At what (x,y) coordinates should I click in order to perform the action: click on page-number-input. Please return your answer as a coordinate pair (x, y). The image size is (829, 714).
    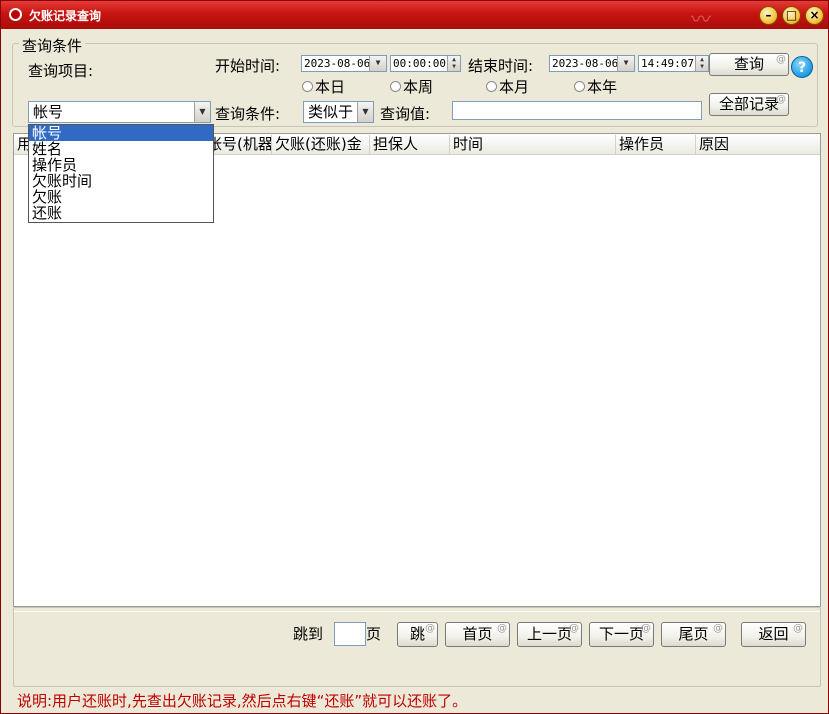
    Looking at the image, I should click on (350, 634).